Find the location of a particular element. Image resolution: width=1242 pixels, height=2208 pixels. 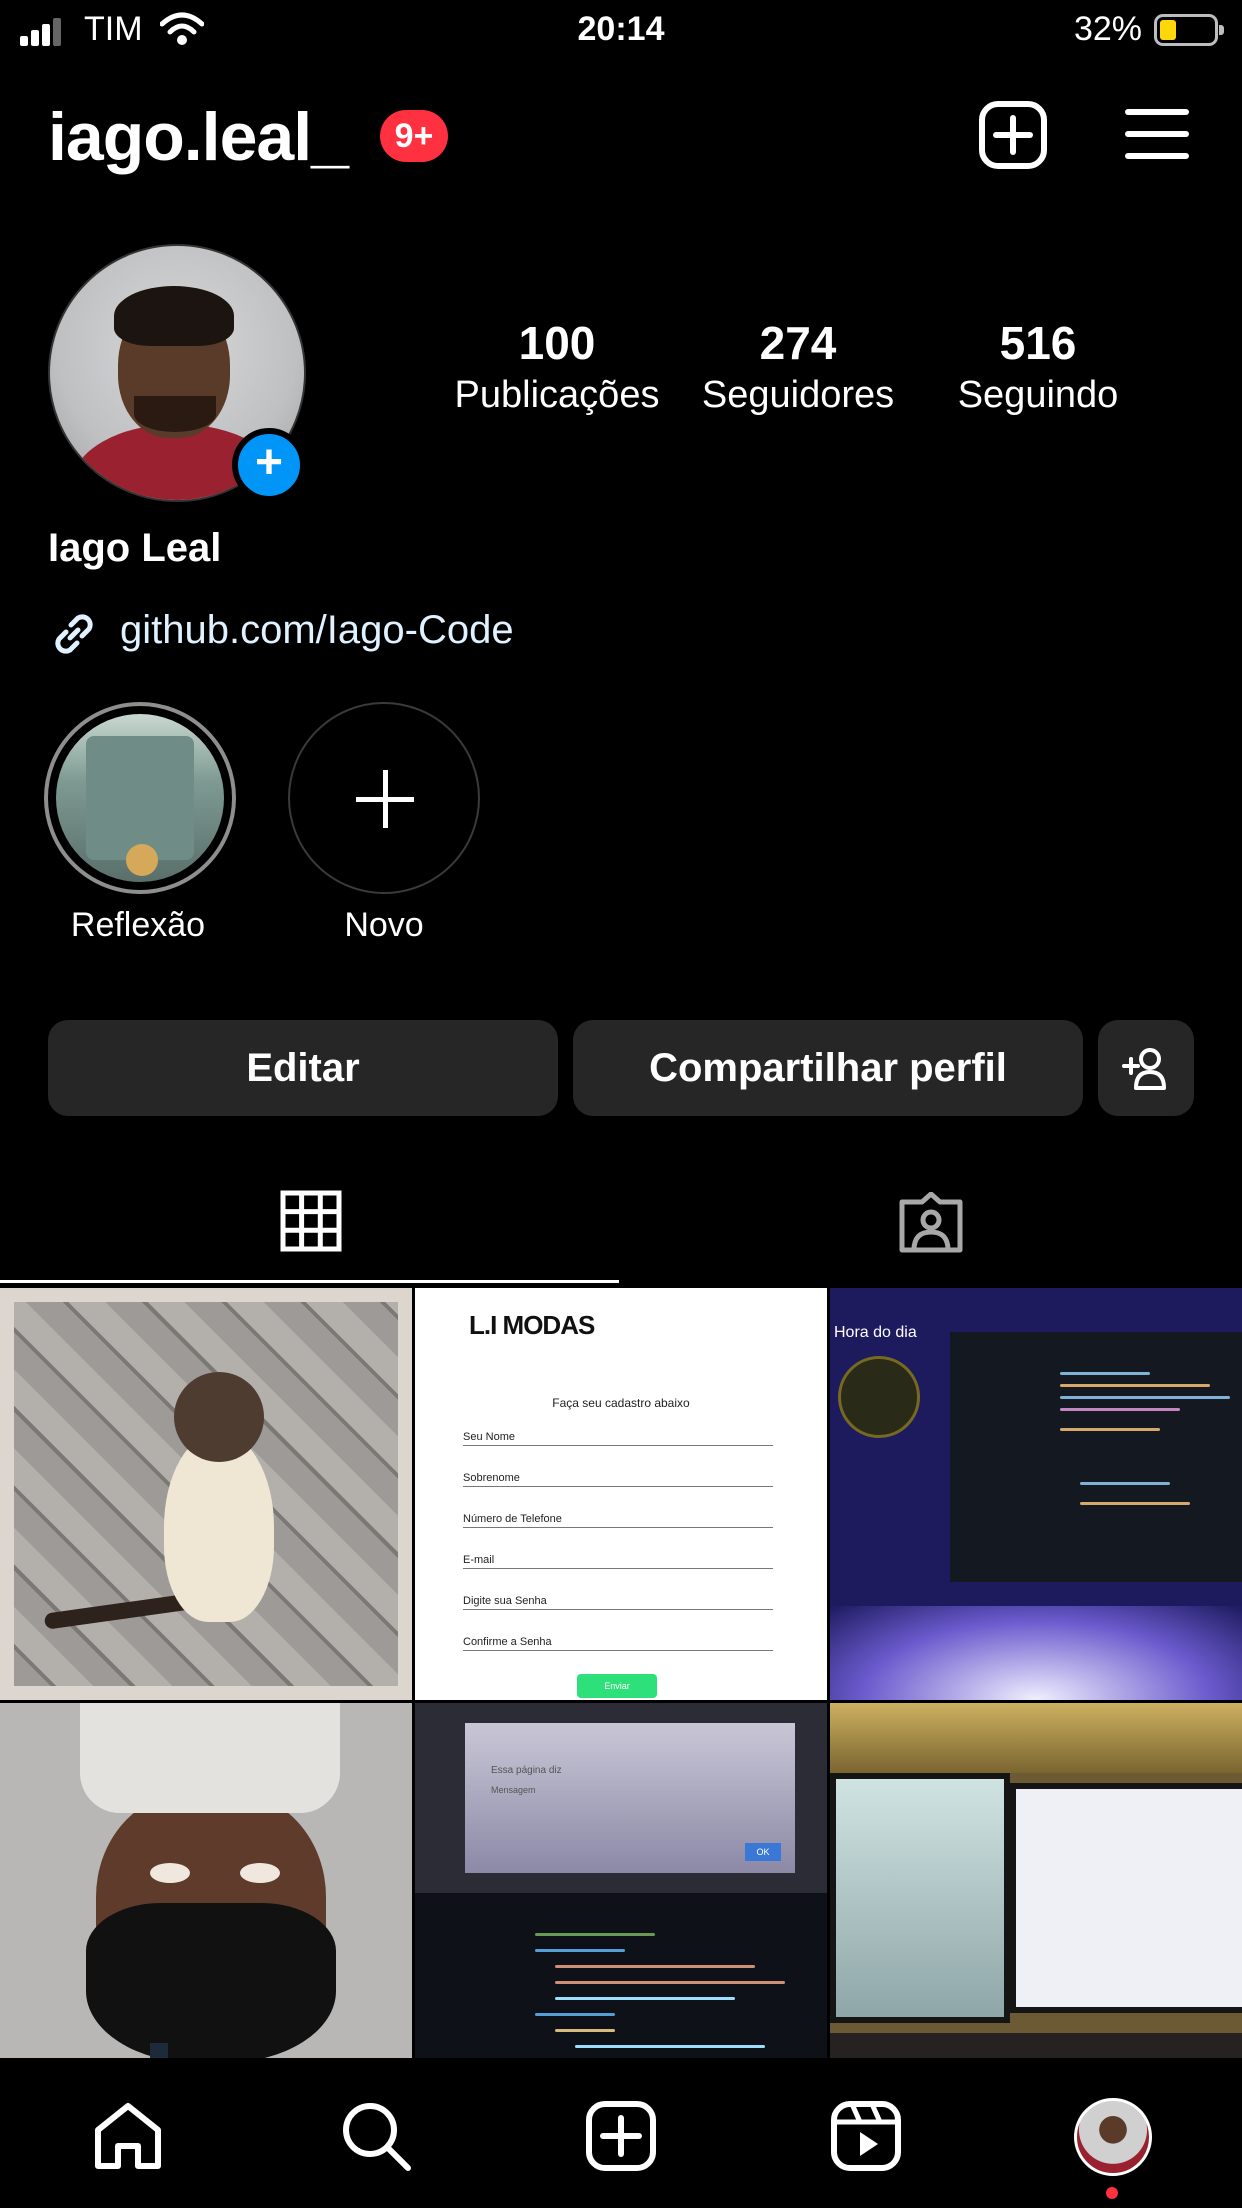

tab-posts-grid is located at coordinates (310, 1225).